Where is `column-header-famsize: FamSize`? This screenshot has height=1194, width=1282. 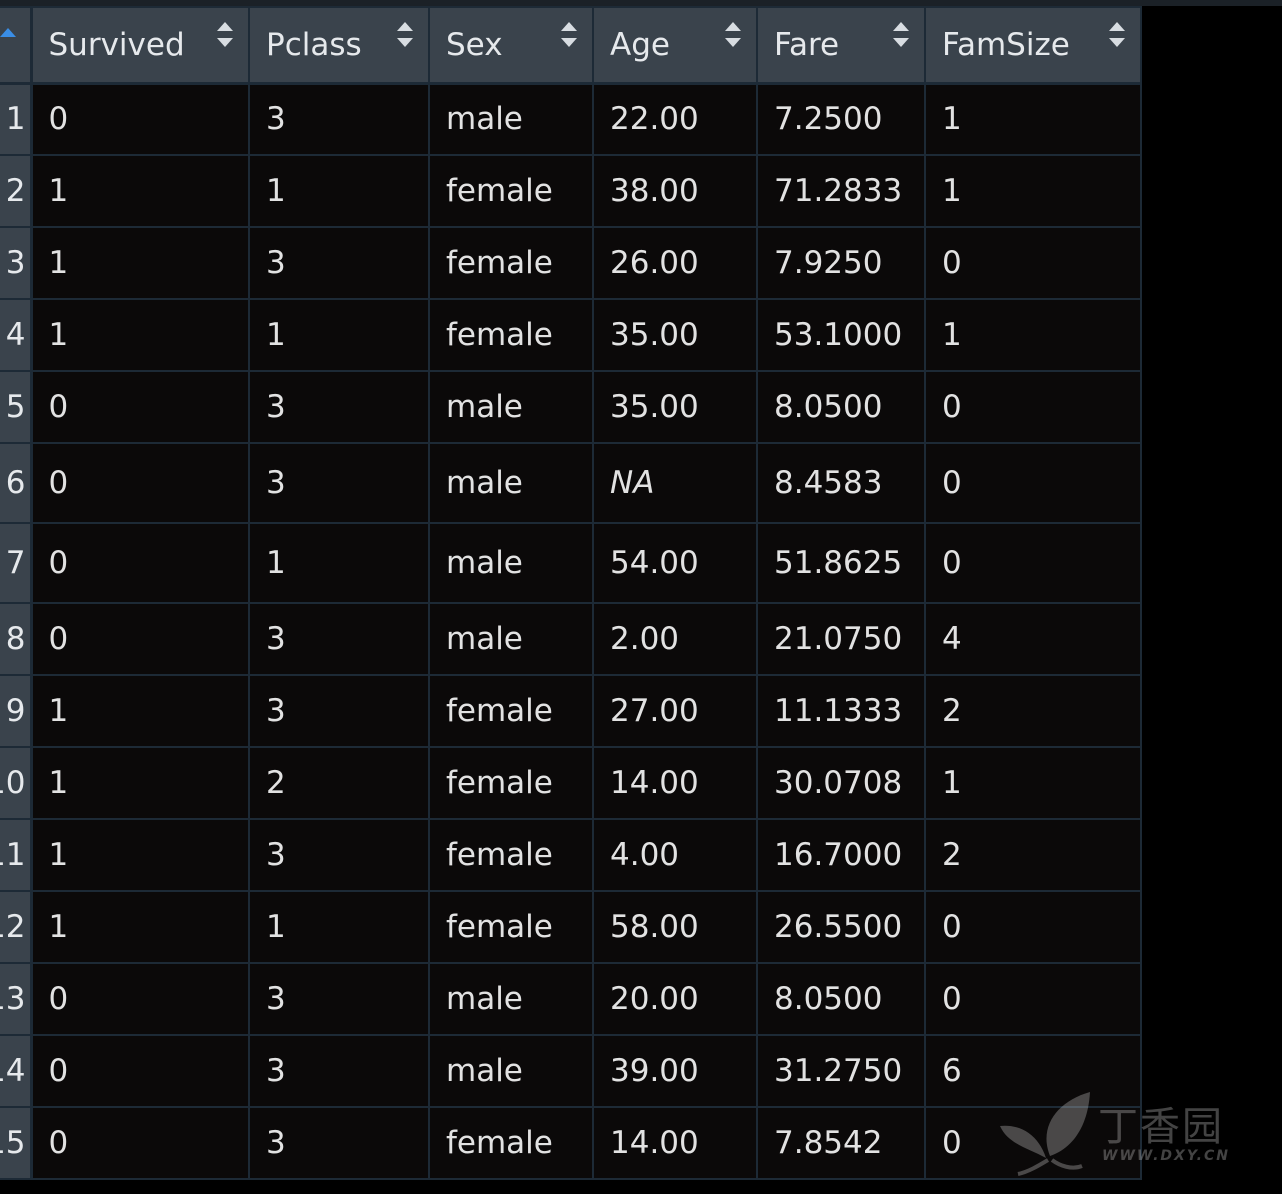 column-header-famsize: FamSize is located at coordinates (1033, 45).